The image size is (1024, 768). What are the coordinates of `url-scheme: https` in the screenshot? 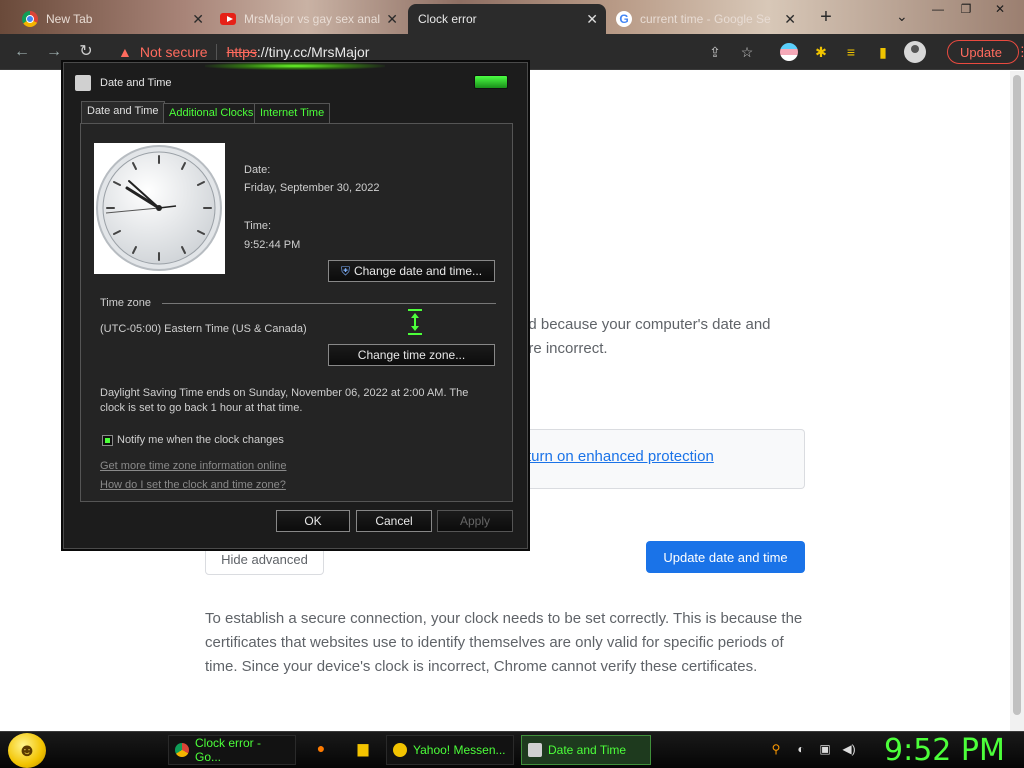 It's located at (241, 52).